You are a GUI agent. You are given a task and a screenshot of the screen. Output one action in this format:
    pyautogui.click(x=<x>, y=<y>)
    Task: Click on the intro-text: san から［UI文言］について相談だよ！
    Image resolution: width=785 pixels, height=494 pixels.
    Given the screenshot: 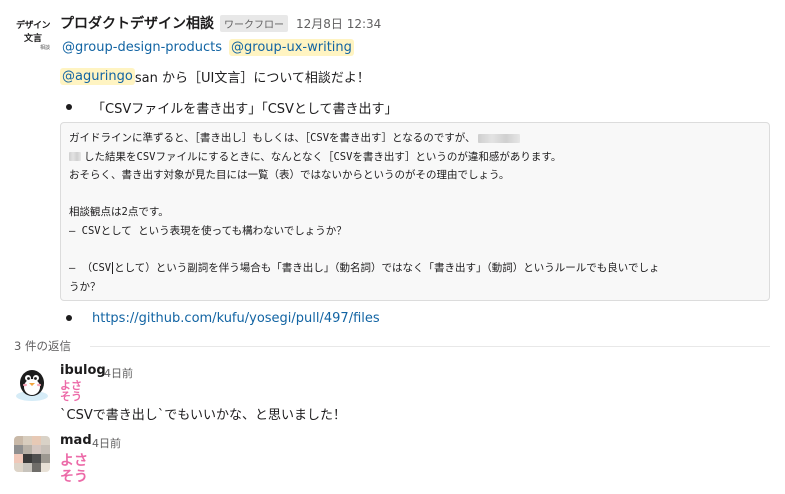 What is the action you would take?
    pyautogui.click(x=252, y=78)
    